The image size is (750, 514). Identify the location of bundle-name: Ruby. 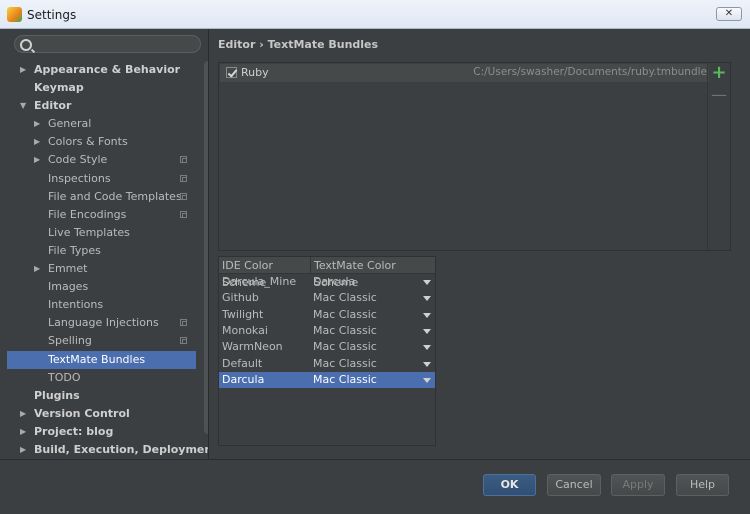
(255, 72).